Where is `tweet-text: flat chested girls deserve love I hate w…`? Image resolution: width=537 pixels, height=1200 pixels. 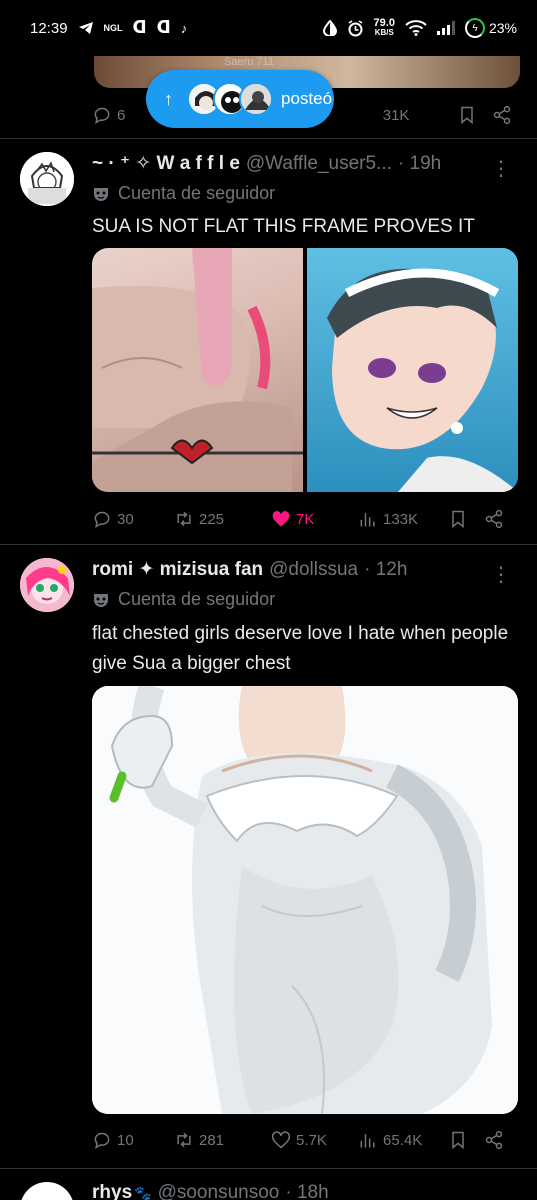 tweet-text: flat chested girls deserve love I hate w… is located at coordinates (300, 648).